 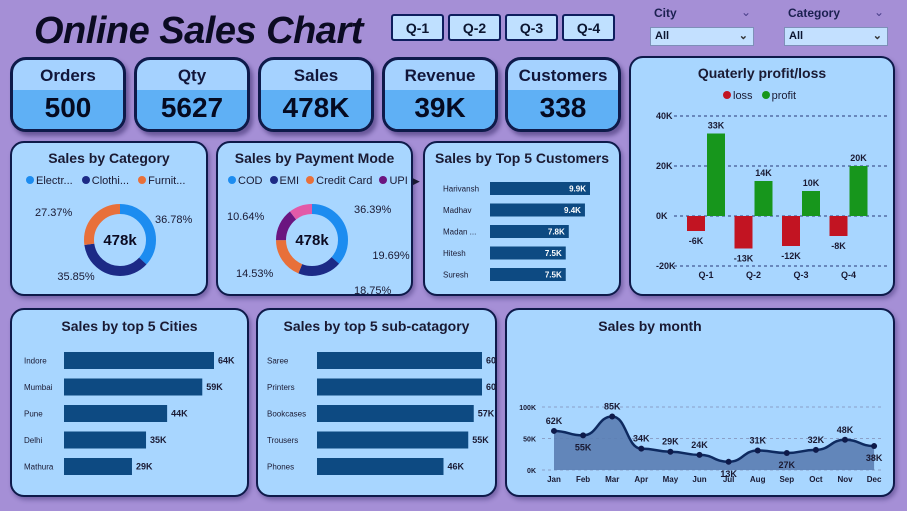 I want to click on data-label: 85K, so click(x=612, y=406).